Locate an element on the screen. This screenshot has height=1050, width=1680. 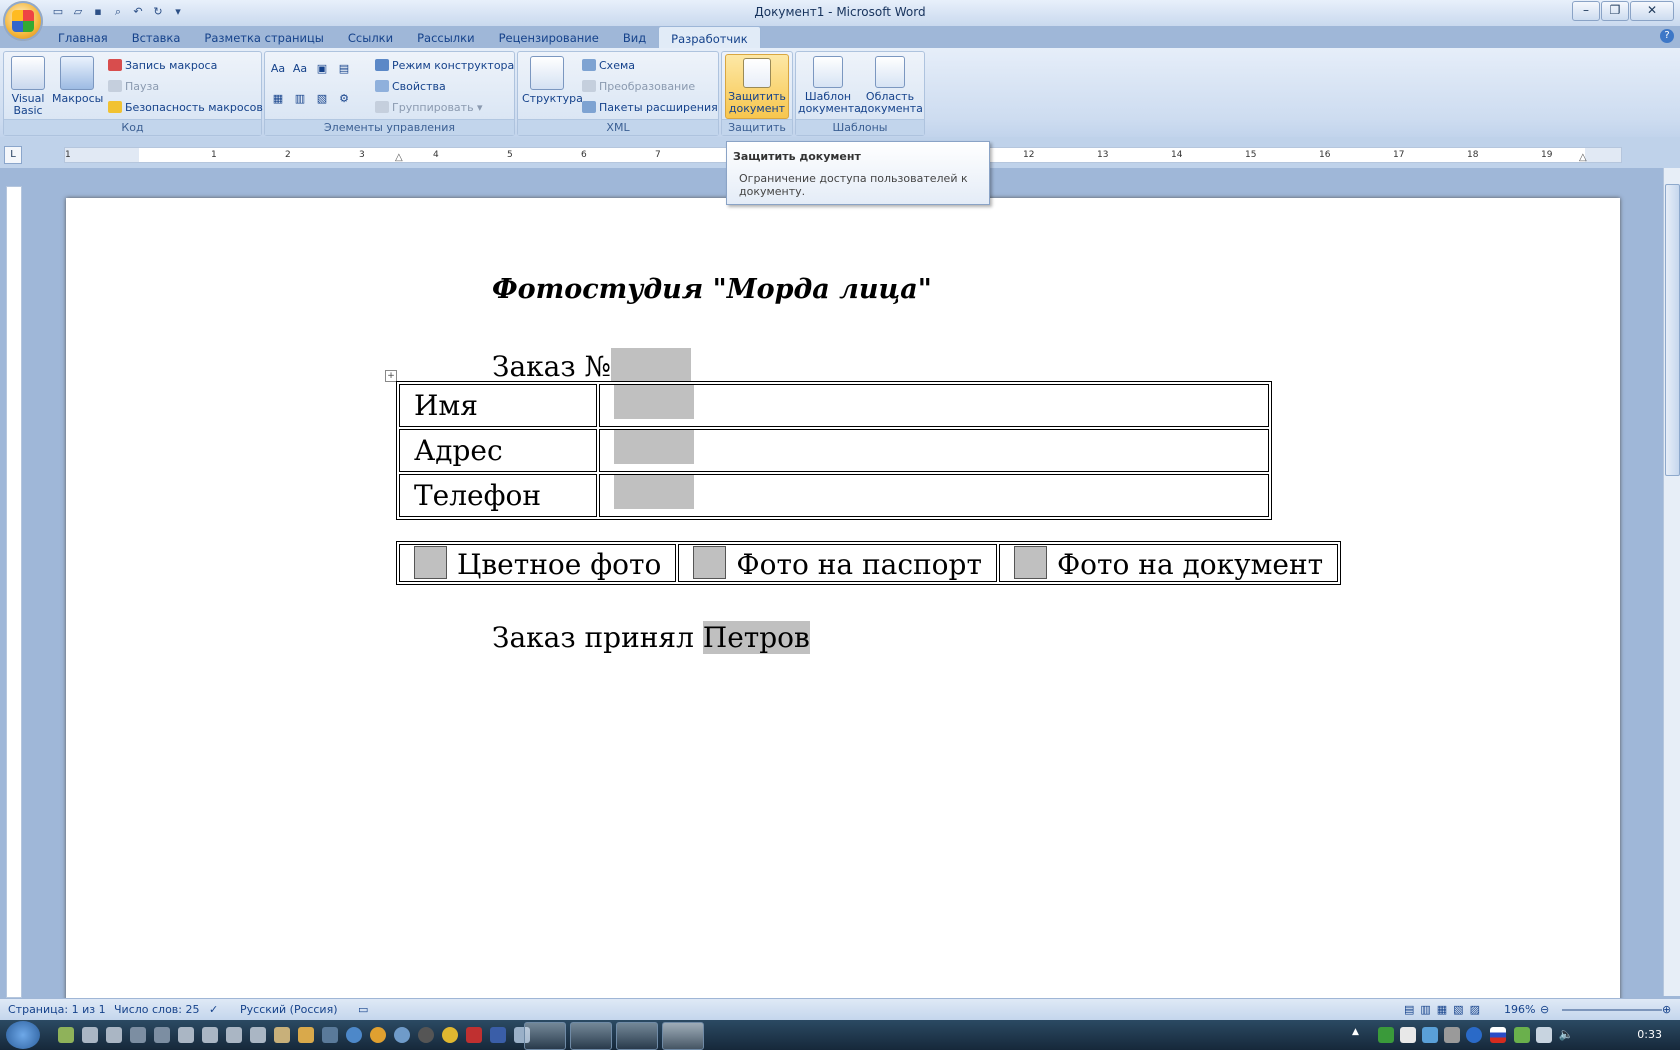
taskbar-explorer-button is located at coordinates (637, 1036).